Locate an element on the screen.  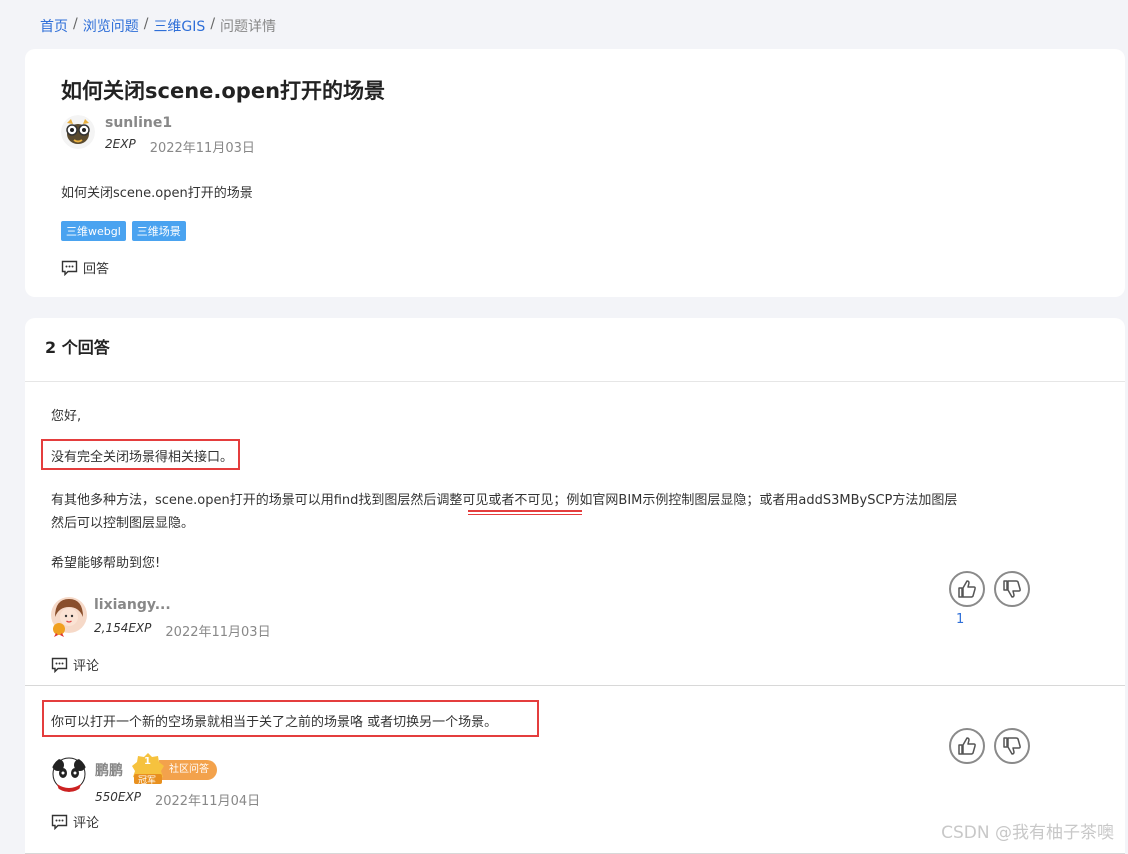
answer-text-line: 你可以打开一个新的空场景就相当于关了之前的场景咯 或者切换另一个场景。 is located at coordinates (274, 720).